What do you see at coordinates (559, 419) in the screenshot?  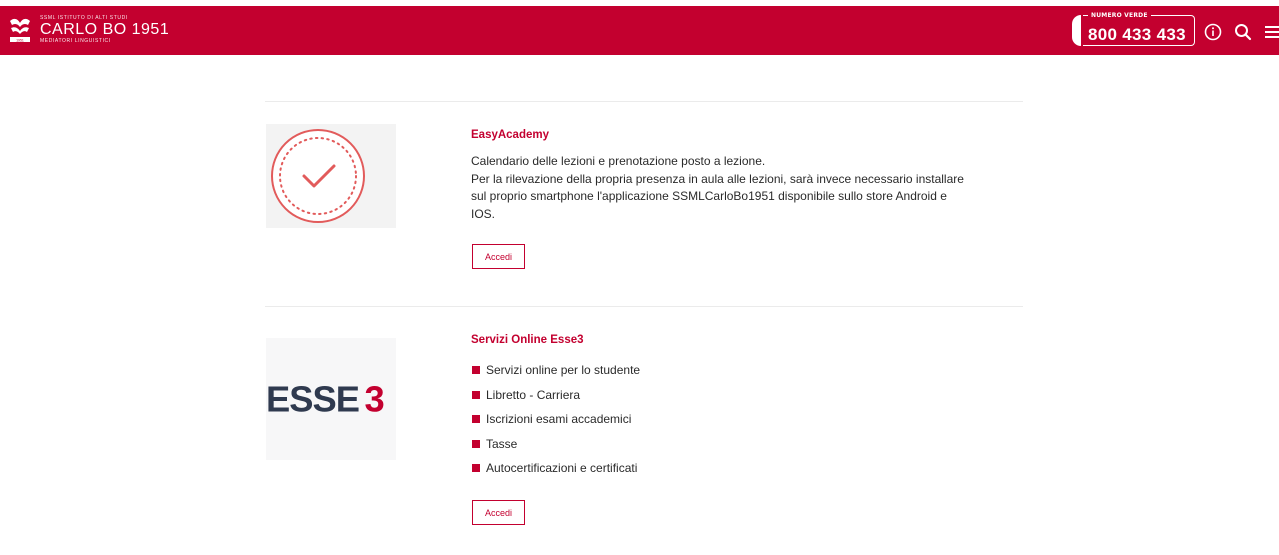 I see `list-item-label: Iscrizioni esami accademici` at bounding box center [559, 419].